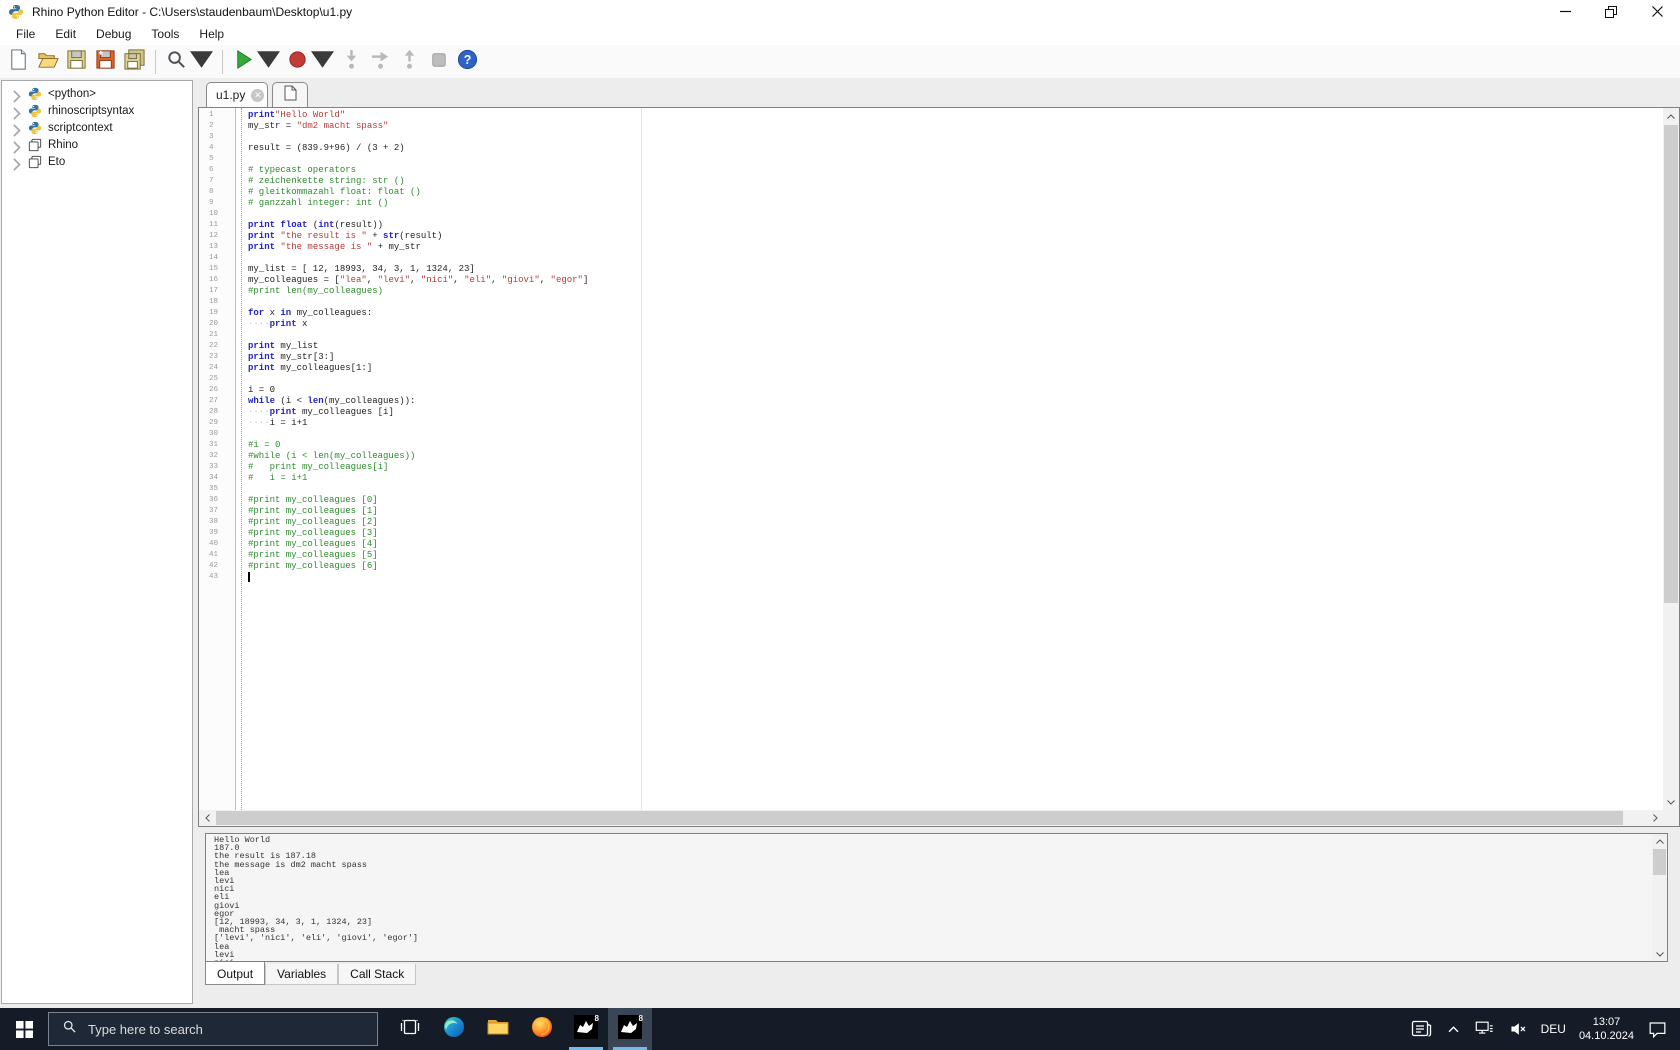 Image resolution: width=1680 pixels, height=1050 pixels. What do you see at coordinates (290, 94) in the screenshot?
I see `new-document-tab` at bounding box center [290, 94].